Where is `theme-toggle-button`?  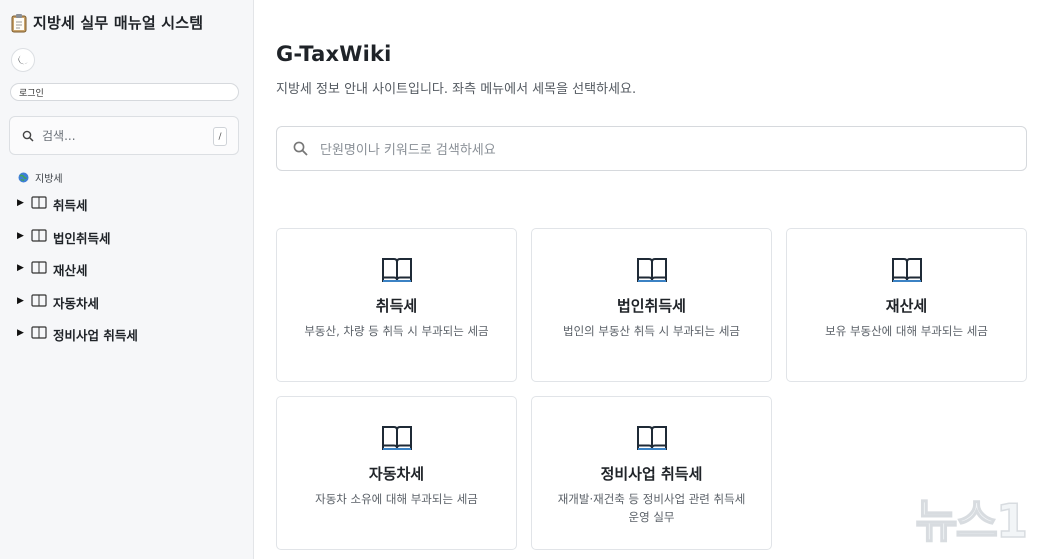 theme-toggle-button is located at coordinates (23, 60).